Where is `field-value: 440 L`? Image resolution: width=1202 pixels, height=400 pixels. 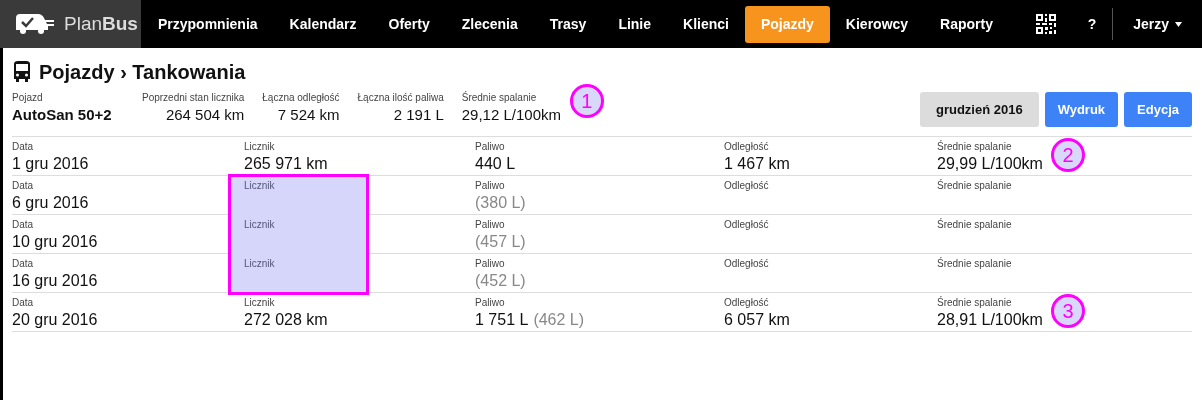
field-value: 440 L is located at coordinates (495, 164).